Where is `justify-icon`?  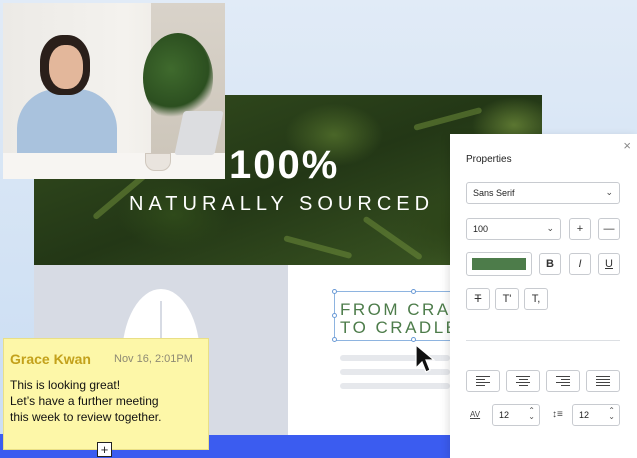
justify-icon is located at coordinates (603, 381).